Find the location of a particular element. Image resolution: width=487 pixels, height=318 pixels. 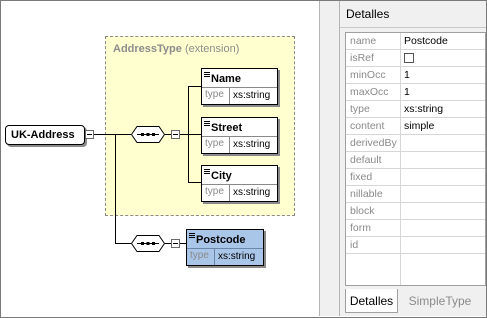

property-key: nillable is located at coordinates (373, 194).